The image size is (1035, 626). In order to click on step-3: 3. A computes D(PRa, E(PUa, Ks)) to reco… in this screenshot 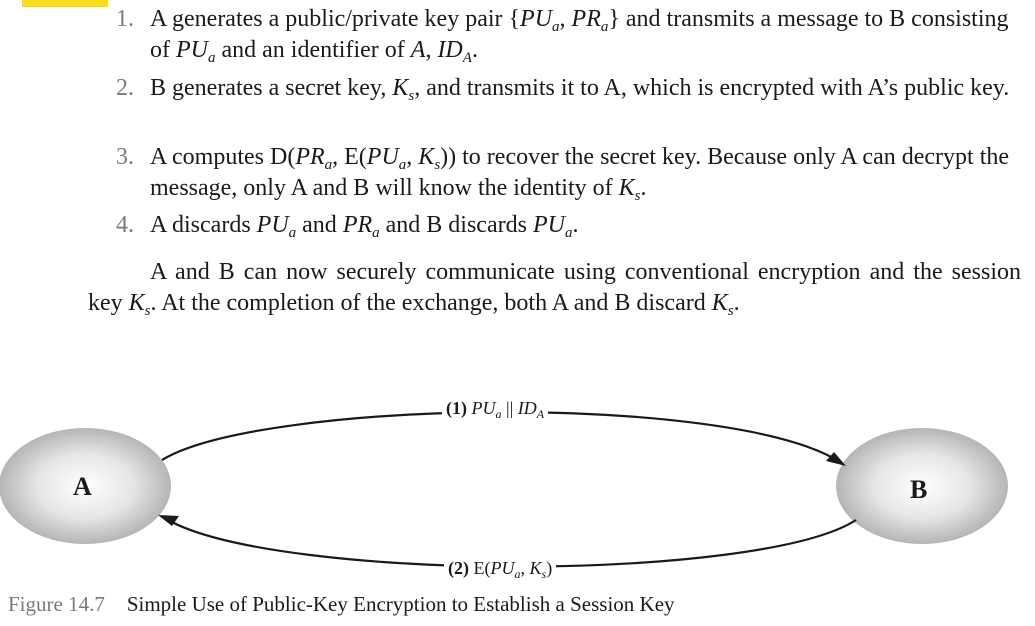, I will do `click(568, 173)`.